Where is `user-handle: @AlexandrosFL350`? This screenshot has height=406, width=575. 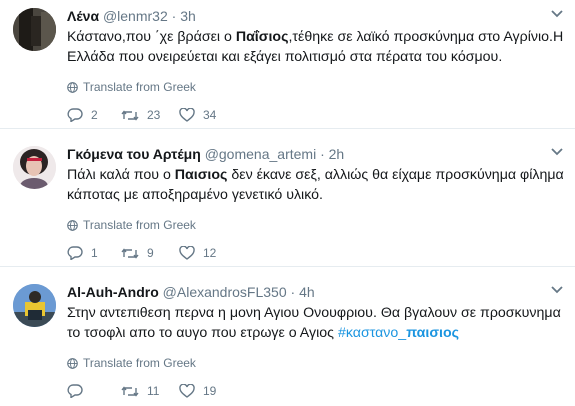 user-handle: @AlexandrosFL350 is located at coordinates (225, 292).